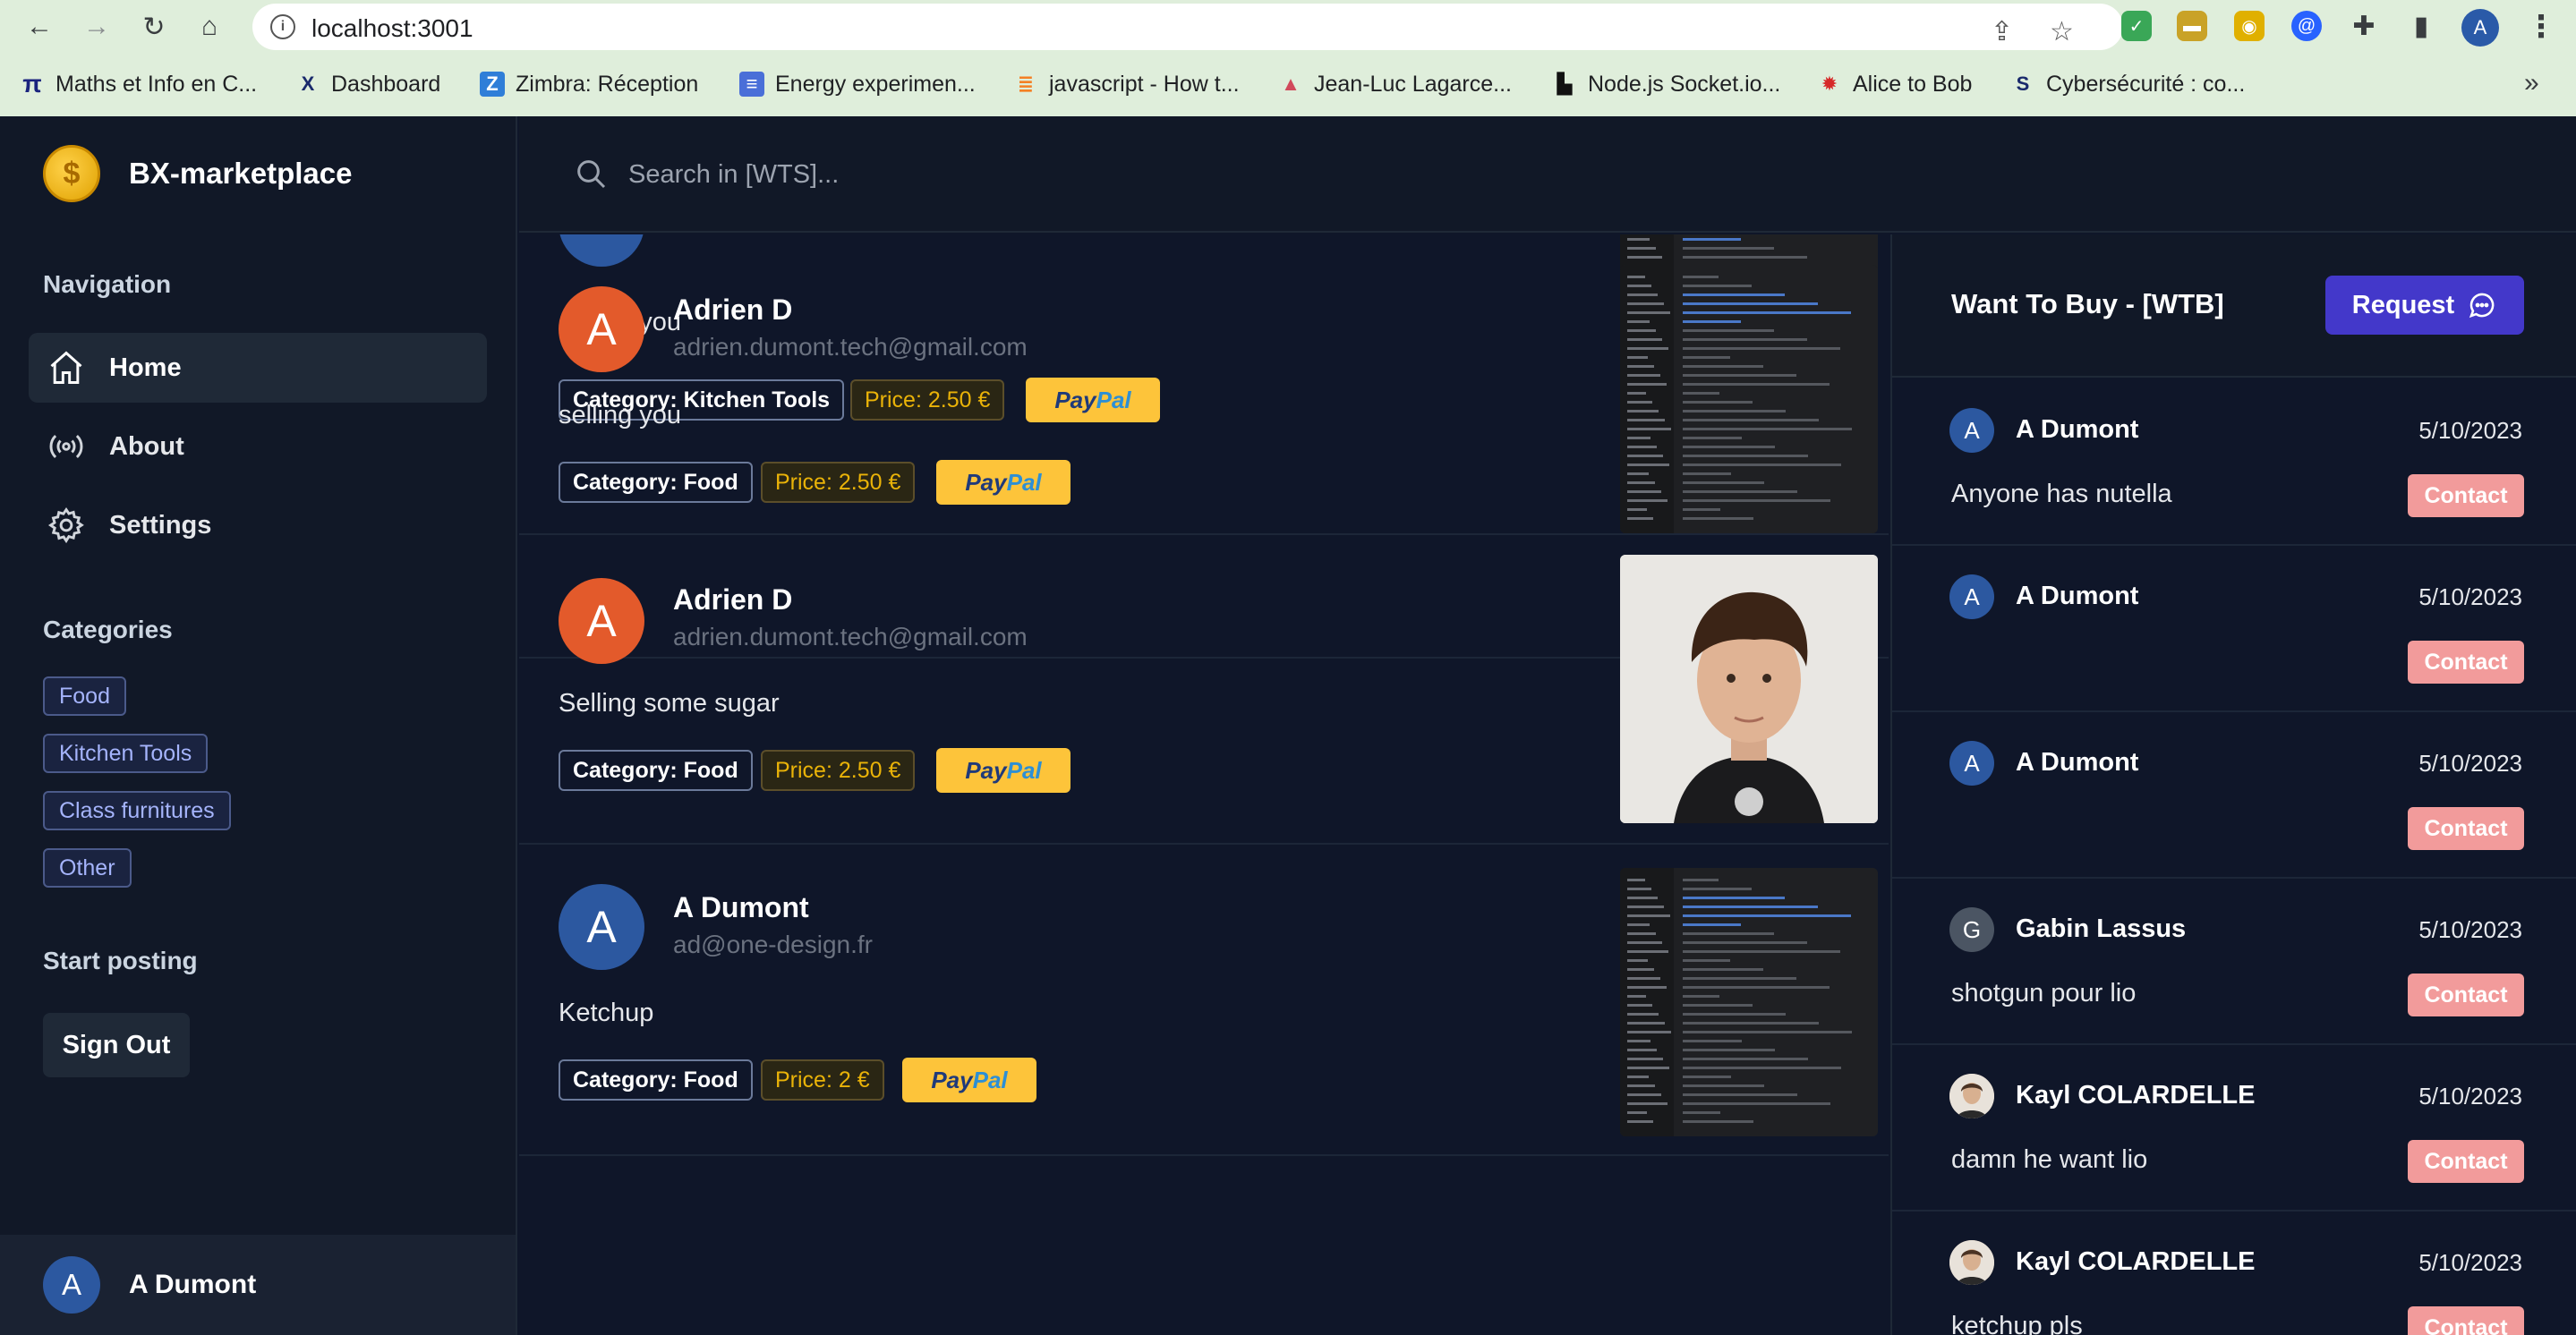 The width and height of the screenshot is (2576, 1335). I want to click on extension-icon: ▬, so click(2192, 26).